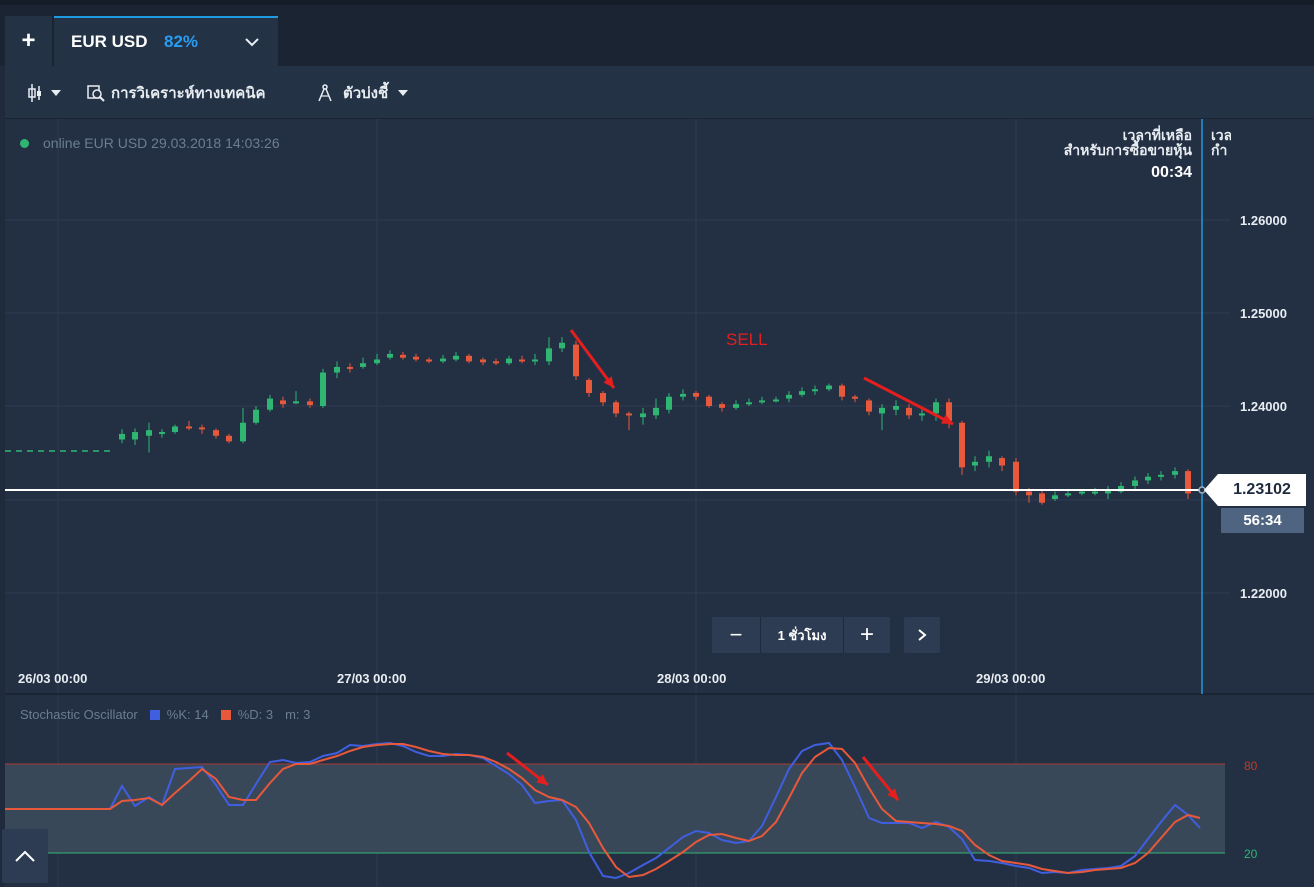 The width and height of the screenshot is (1314, 887). I want to click on timeframe-label: 1 ชั่วโมง, so click(802, 635).